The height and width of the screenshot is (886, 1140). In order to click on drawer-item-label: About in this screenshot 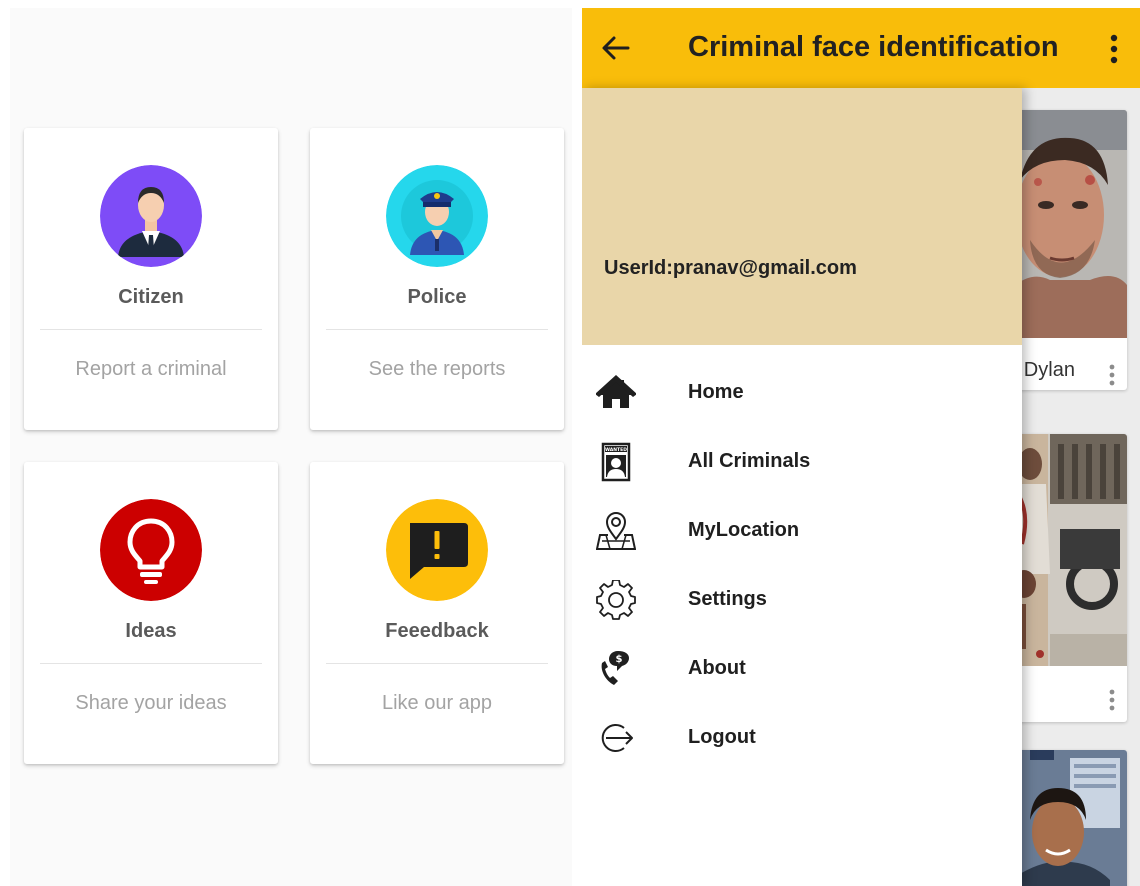, I will do `click(717, 668)`.